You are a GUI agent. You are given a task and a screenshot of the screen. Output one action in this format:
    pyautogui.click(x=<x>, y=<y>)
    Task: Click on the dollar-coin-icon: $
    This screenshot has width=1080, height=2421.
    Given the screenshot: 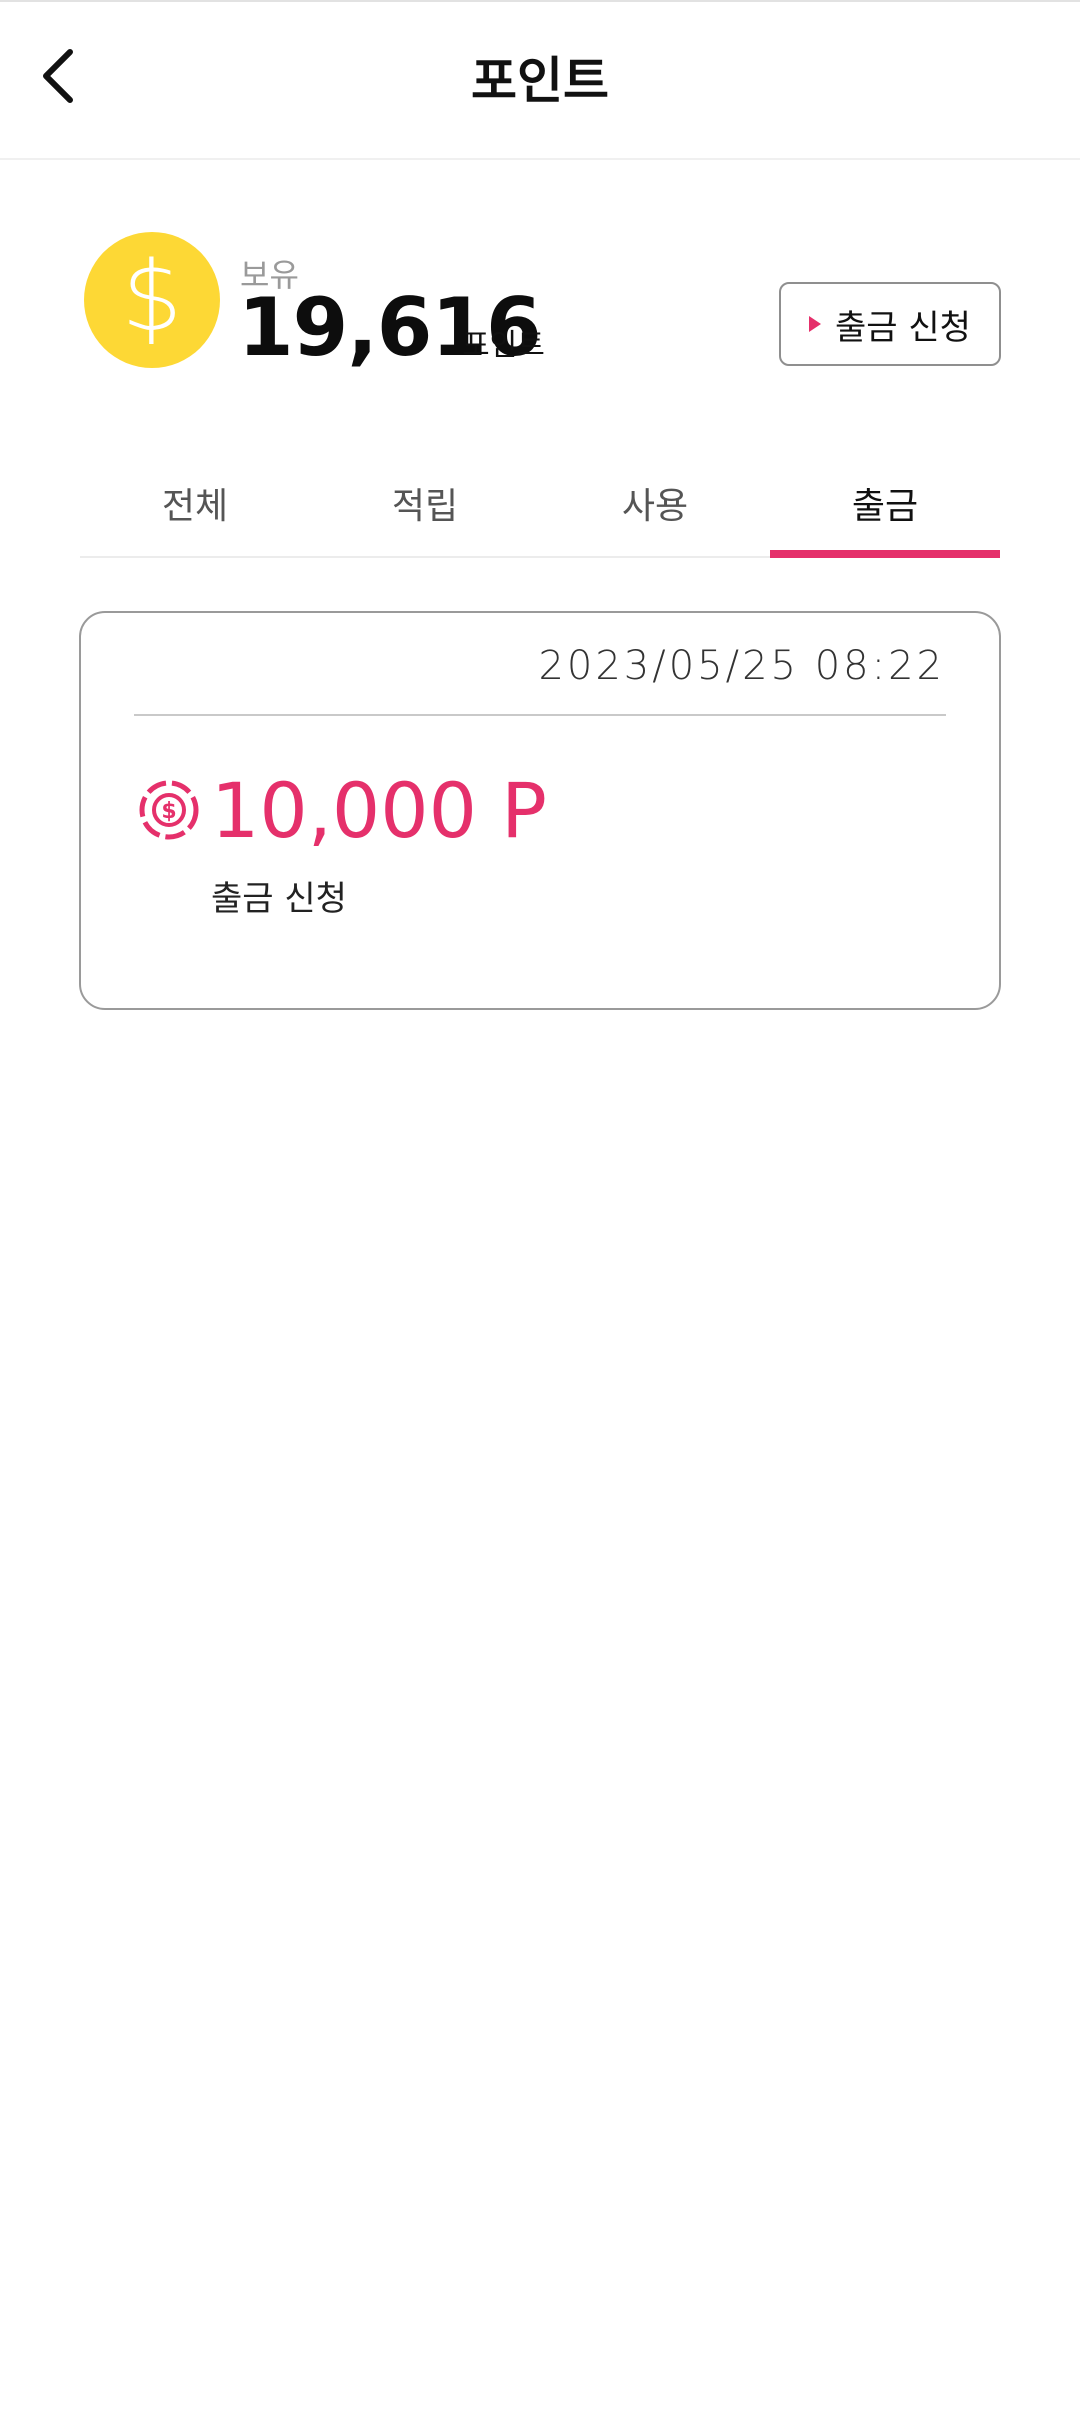 What is the action you would take?
    pyautogui.click(x=152, y=300)
    